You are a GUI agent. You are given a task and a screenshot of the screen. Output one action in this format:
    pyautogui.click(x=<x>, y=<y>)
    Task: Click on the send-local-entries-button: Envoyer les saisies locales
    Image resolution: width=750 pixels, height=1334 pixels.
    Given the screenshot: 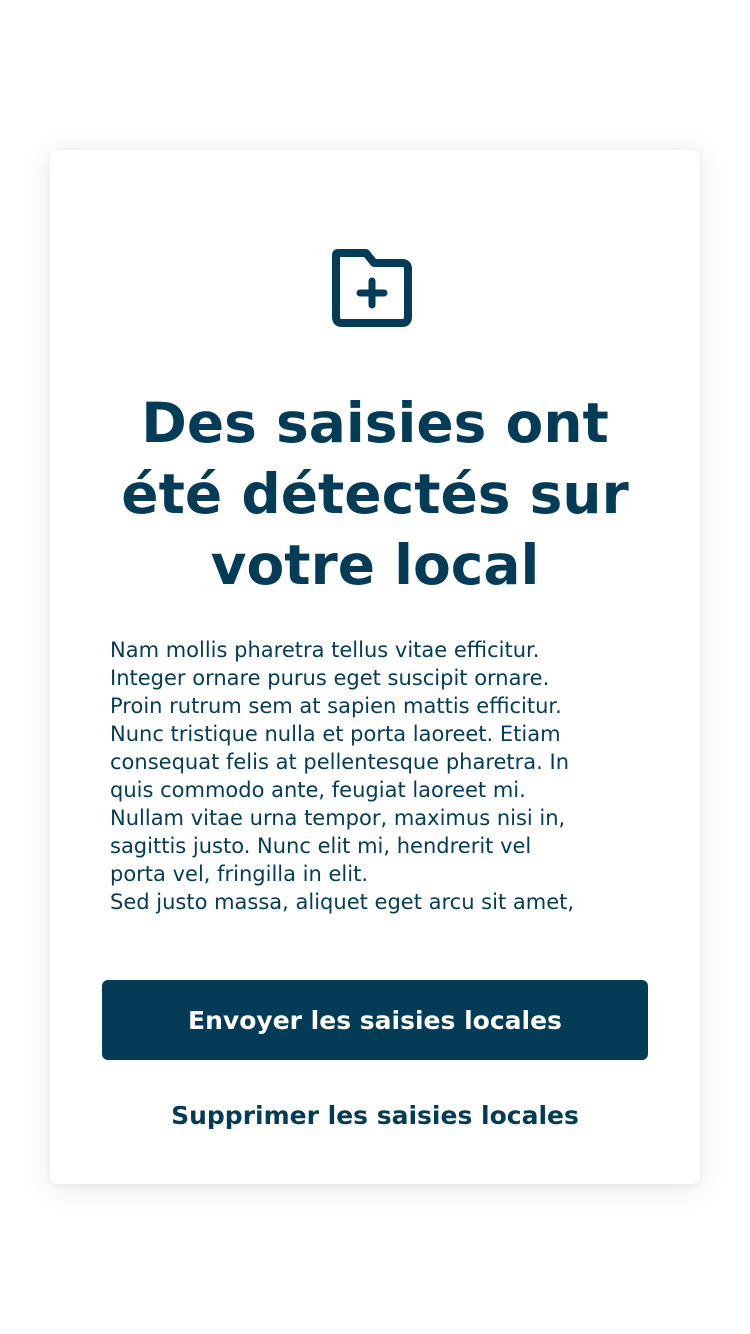 What is the action you would take?
    pyautogui.click(x=375, y=1020)
    